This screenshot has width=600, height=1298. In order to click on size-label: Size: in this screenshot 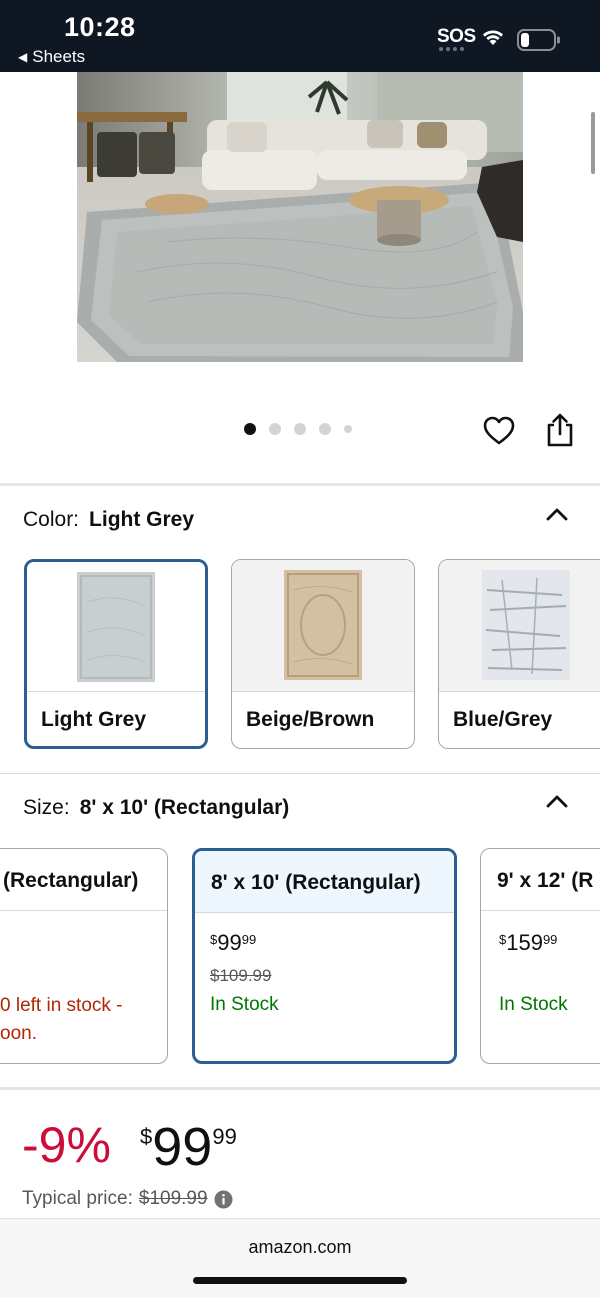, I will do `click(46, 807)`.